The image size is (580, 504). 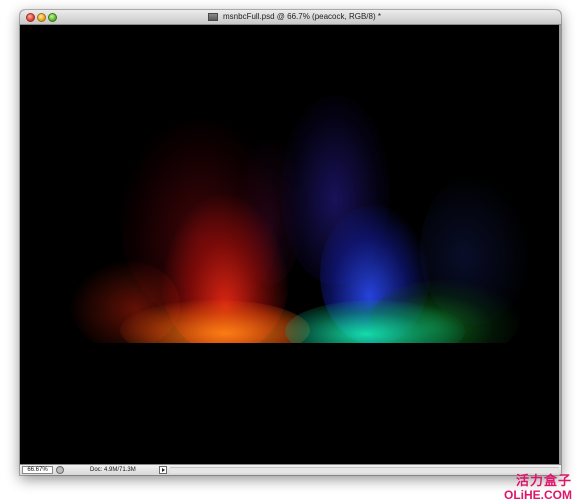 I want to click on zoom-level-field: 66.67%, so click(x=37, y=470).